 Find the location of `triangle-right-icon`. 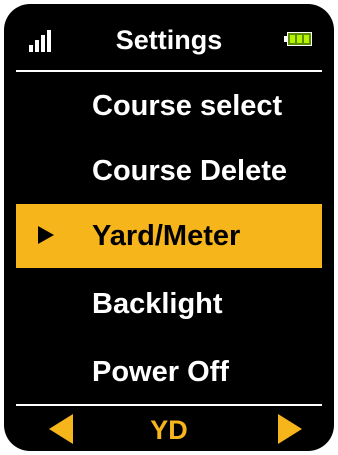

triangle-right-icon is located at coordinates (46, 235).